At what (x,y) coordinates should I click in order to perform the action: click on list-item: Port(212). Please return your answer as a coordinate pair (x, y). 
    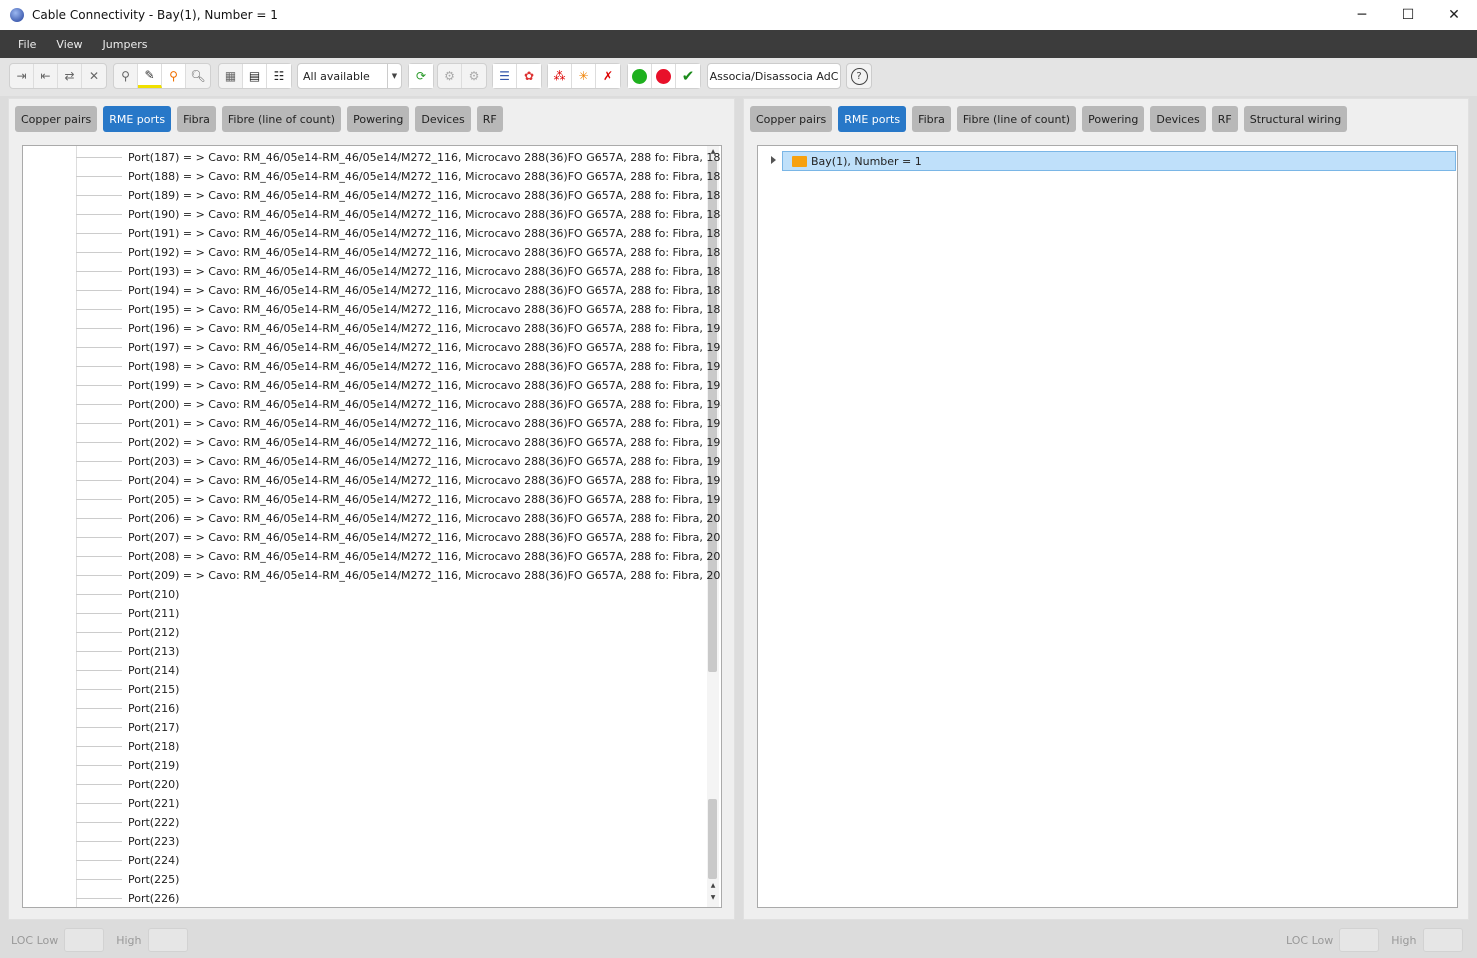
    Looking at the image, I should click on (101, 632).